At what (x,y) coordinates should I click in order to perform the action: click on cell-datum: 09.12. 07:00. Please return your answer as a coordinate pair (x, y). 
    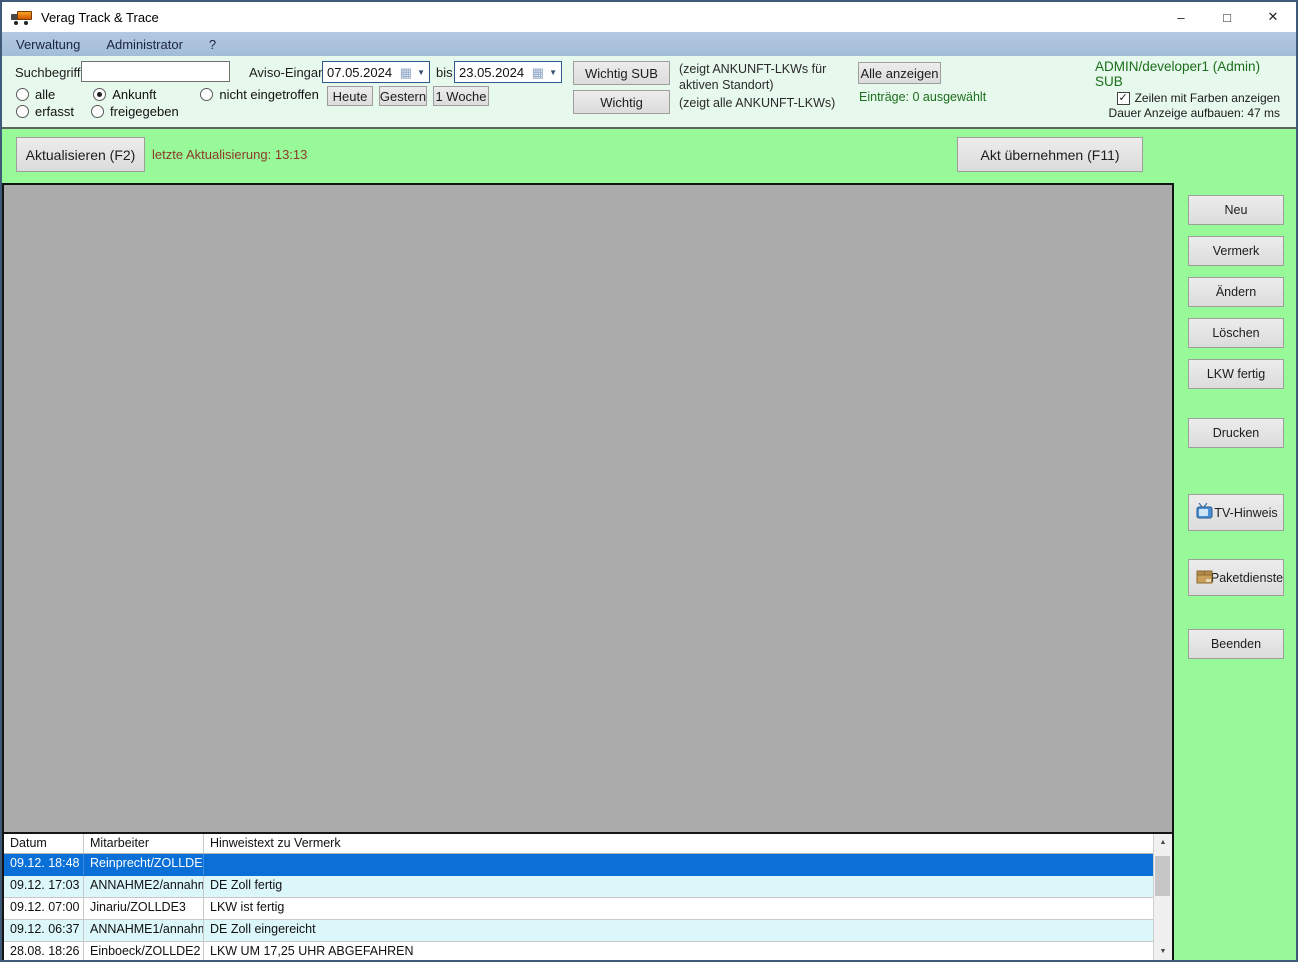
    Looking at the image, I should click on (44, 908).